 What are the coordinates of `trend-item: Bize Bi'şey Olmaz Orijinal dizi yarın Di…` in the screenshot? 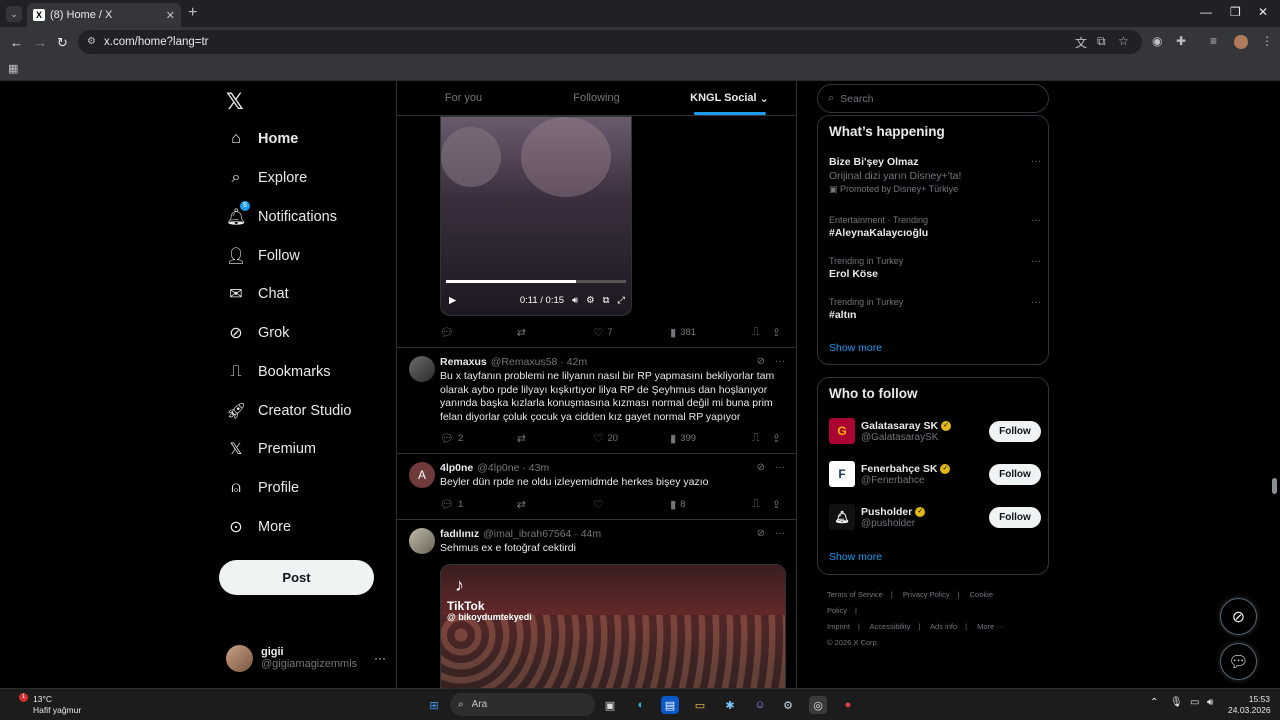 It's located at (935, 175).